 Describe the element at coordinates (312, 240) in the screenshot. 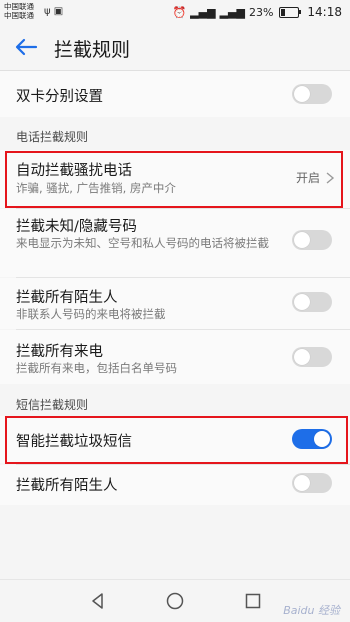

I see `block-unknown-toggle` at that location.